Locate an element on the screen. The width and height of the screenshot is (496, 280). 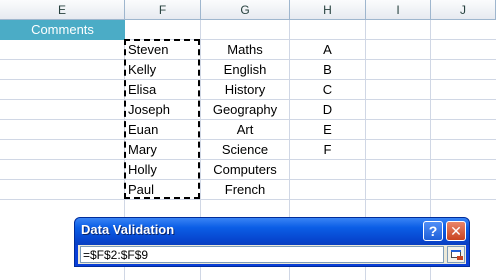
dialog-title: Data Validation is located at coordinates (128, 229).